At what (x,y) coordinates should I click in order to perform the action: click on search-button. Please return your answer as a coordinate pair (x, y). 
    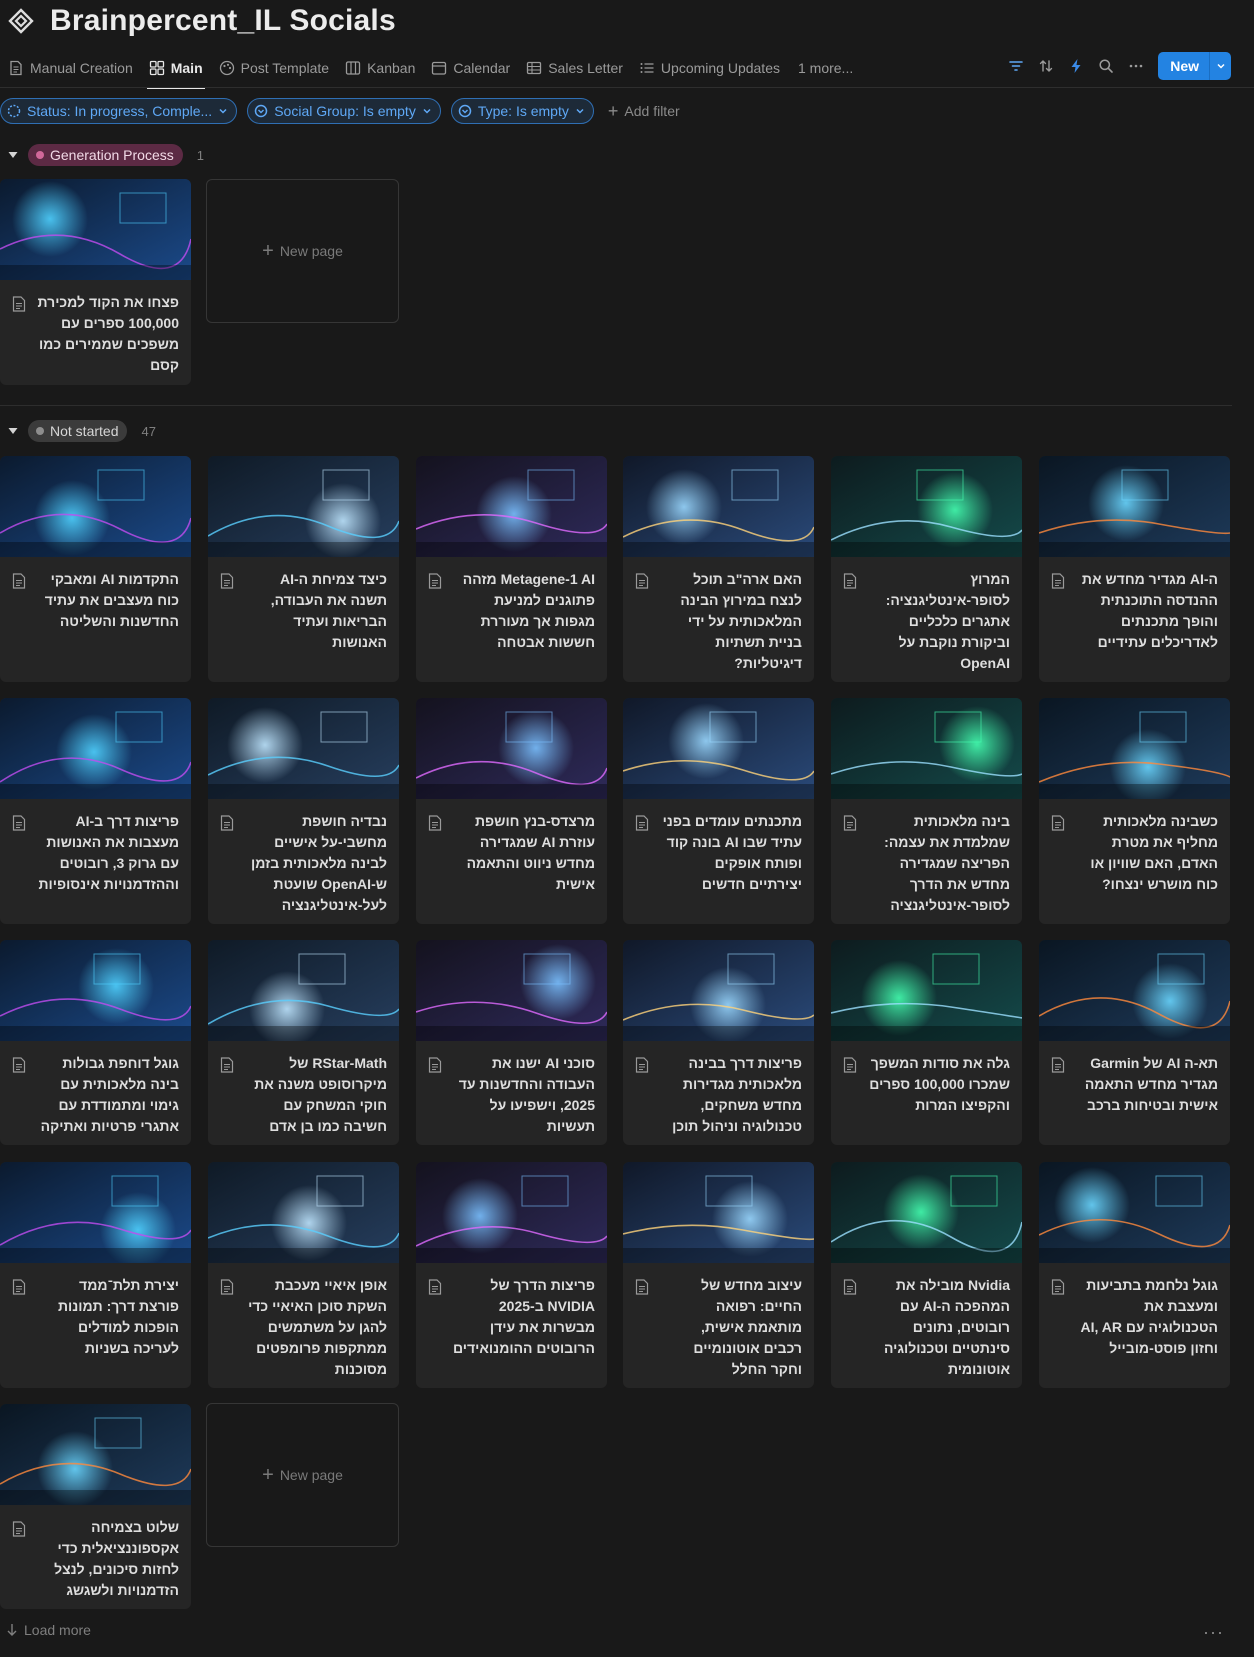
    Looking at the image, I should click on (1106, 66).